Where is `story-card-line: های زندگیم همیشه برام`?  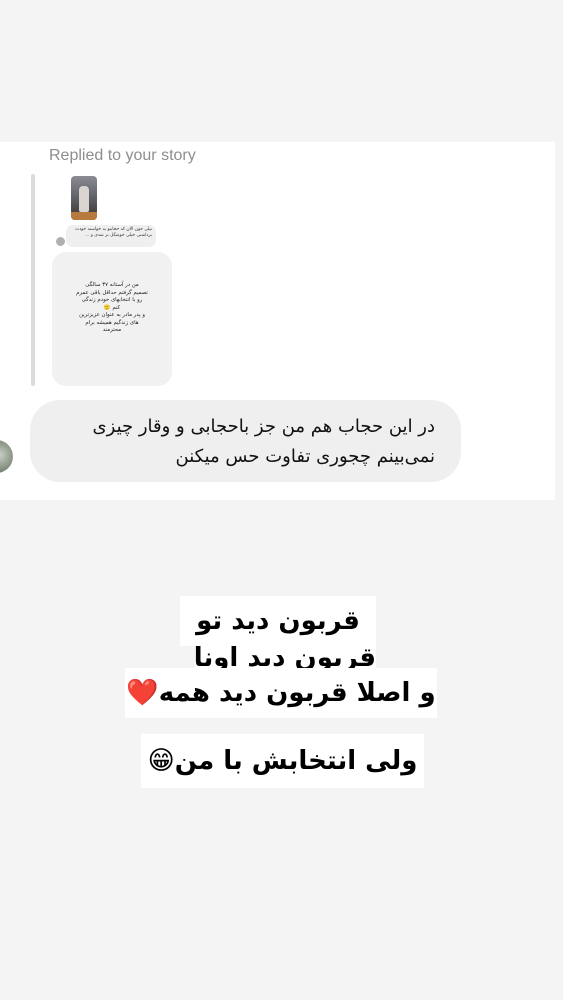 story-card-line: های زندگیم همیشه برام is located at coordinates (112, 322).